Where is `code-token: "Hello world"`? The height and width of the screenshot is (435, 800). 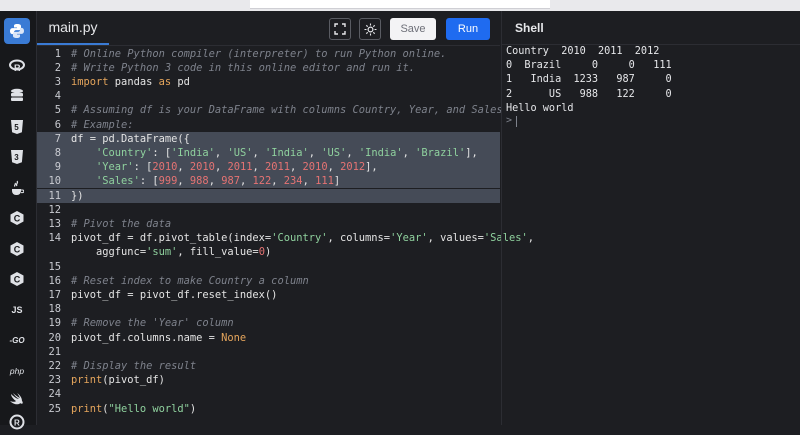
code-token: "Hello world" is located at coordinates (149, 408).